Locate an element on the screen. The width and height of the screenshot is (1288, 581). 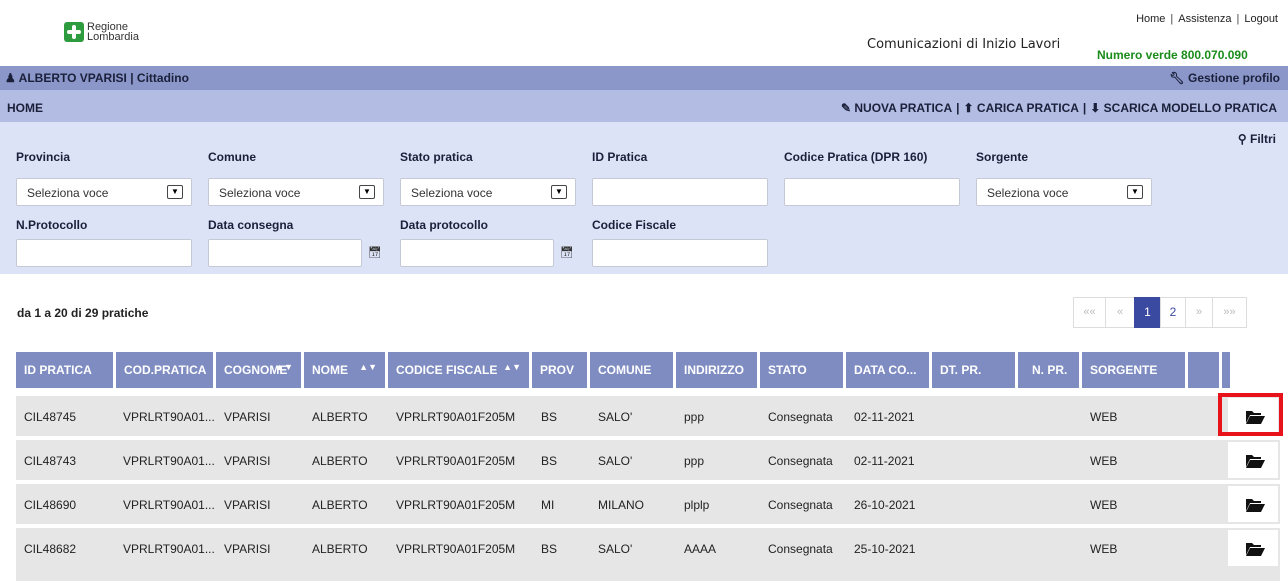
cell-id: CIL48743 is located at coordinates (50, 461).